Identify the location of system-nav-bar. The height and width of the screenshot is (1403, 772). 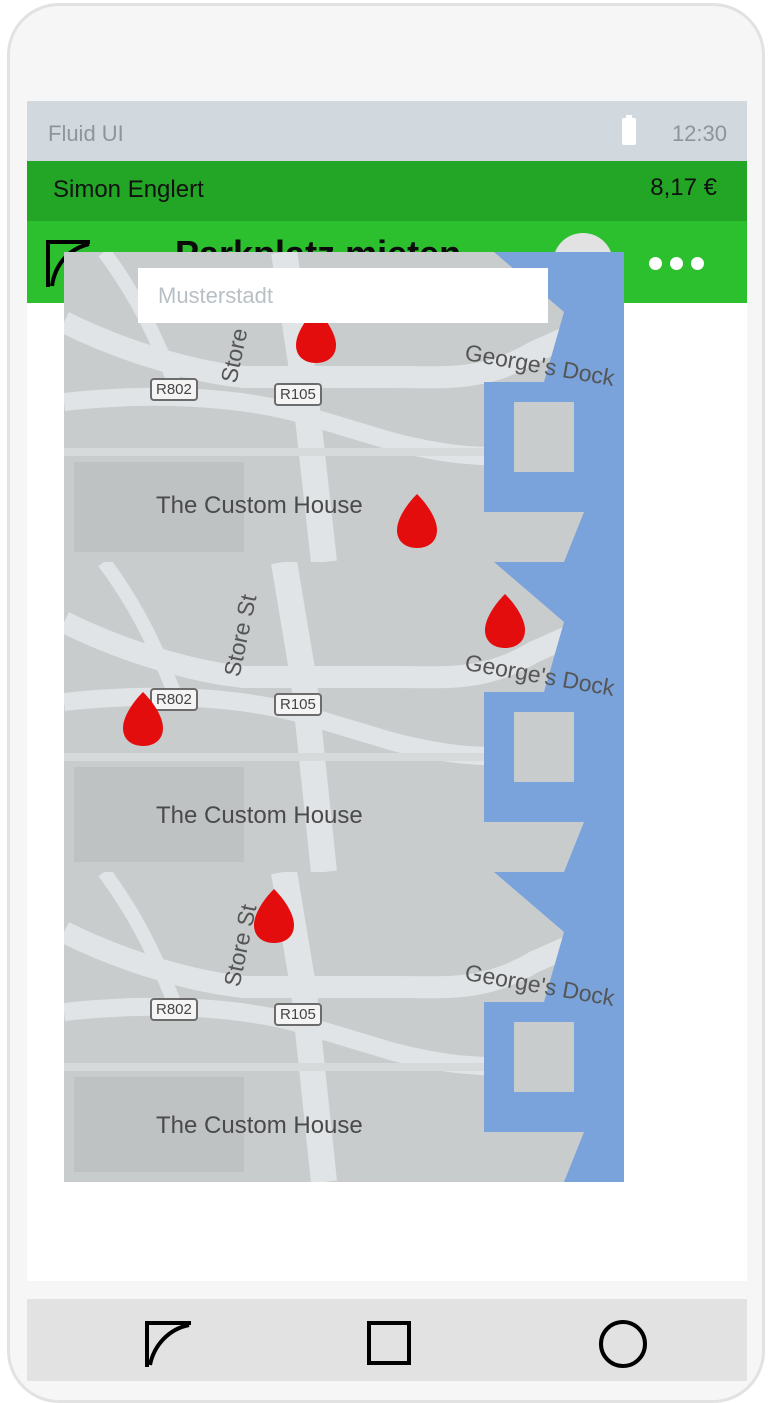
(387, 1340).